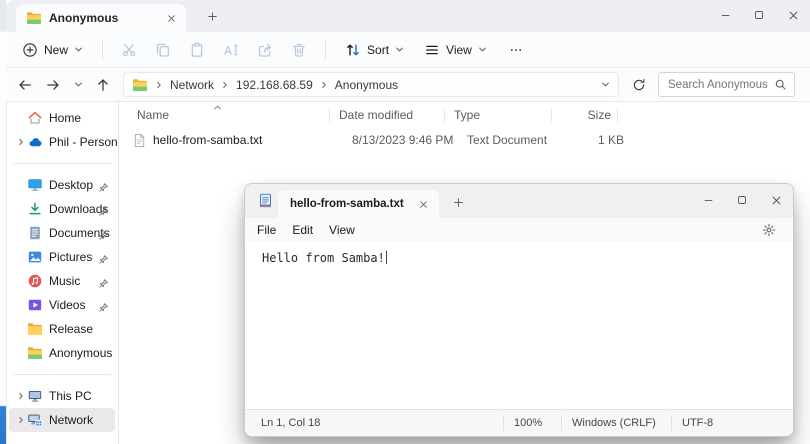  Describe the element at coordinates (35, 329) in the screenshot. I see `folder-icon` at that location.